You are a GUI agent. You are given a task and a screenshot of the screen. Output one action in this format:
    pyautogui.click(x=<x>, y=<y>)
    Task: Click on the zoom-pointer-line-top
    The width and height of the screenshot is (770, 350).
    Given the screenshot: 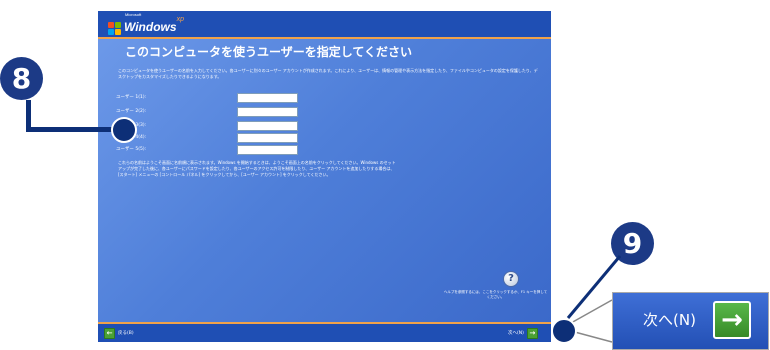 What is the action you would take?
    pyautogui.click(x=591, y=311)
    